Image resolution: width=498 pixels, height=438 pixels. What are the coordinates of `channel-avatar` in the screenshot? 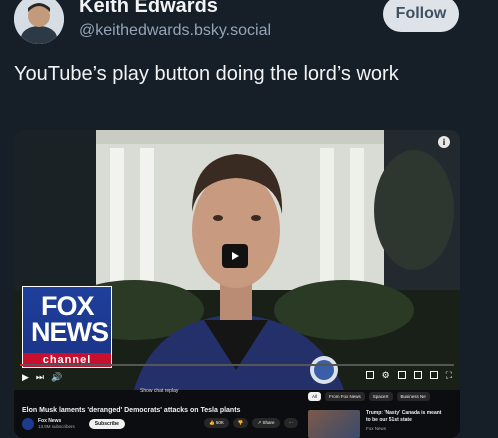 It's located at (28, 424).